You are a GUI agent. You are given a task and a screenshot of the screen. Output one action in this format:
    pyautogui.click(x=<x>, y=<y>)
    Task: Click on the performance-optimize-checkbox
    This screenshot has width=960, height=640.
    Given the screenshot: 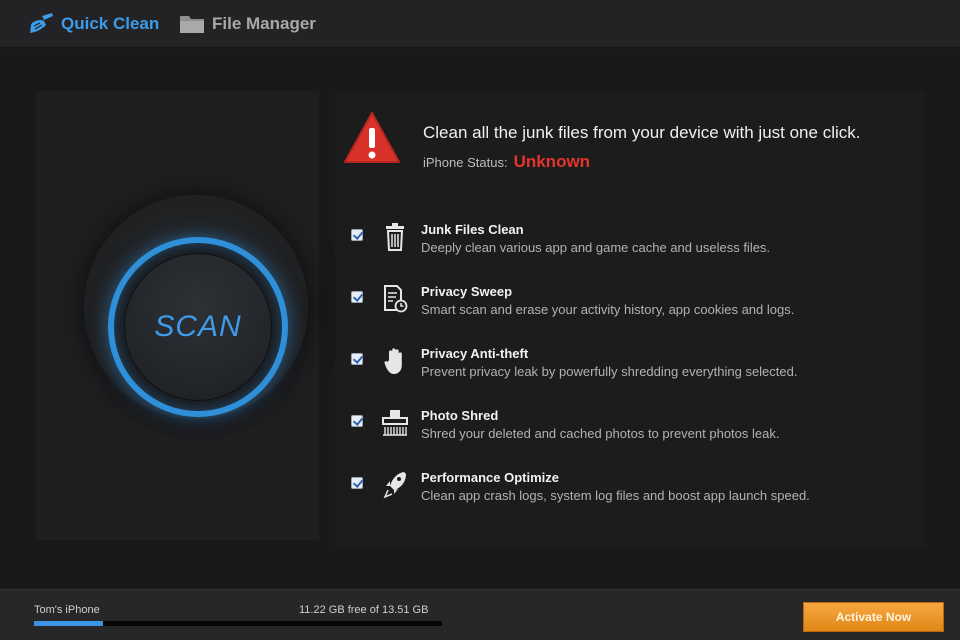 What is the action you would take?
    pyautogui.click(x=357, y=483)
    